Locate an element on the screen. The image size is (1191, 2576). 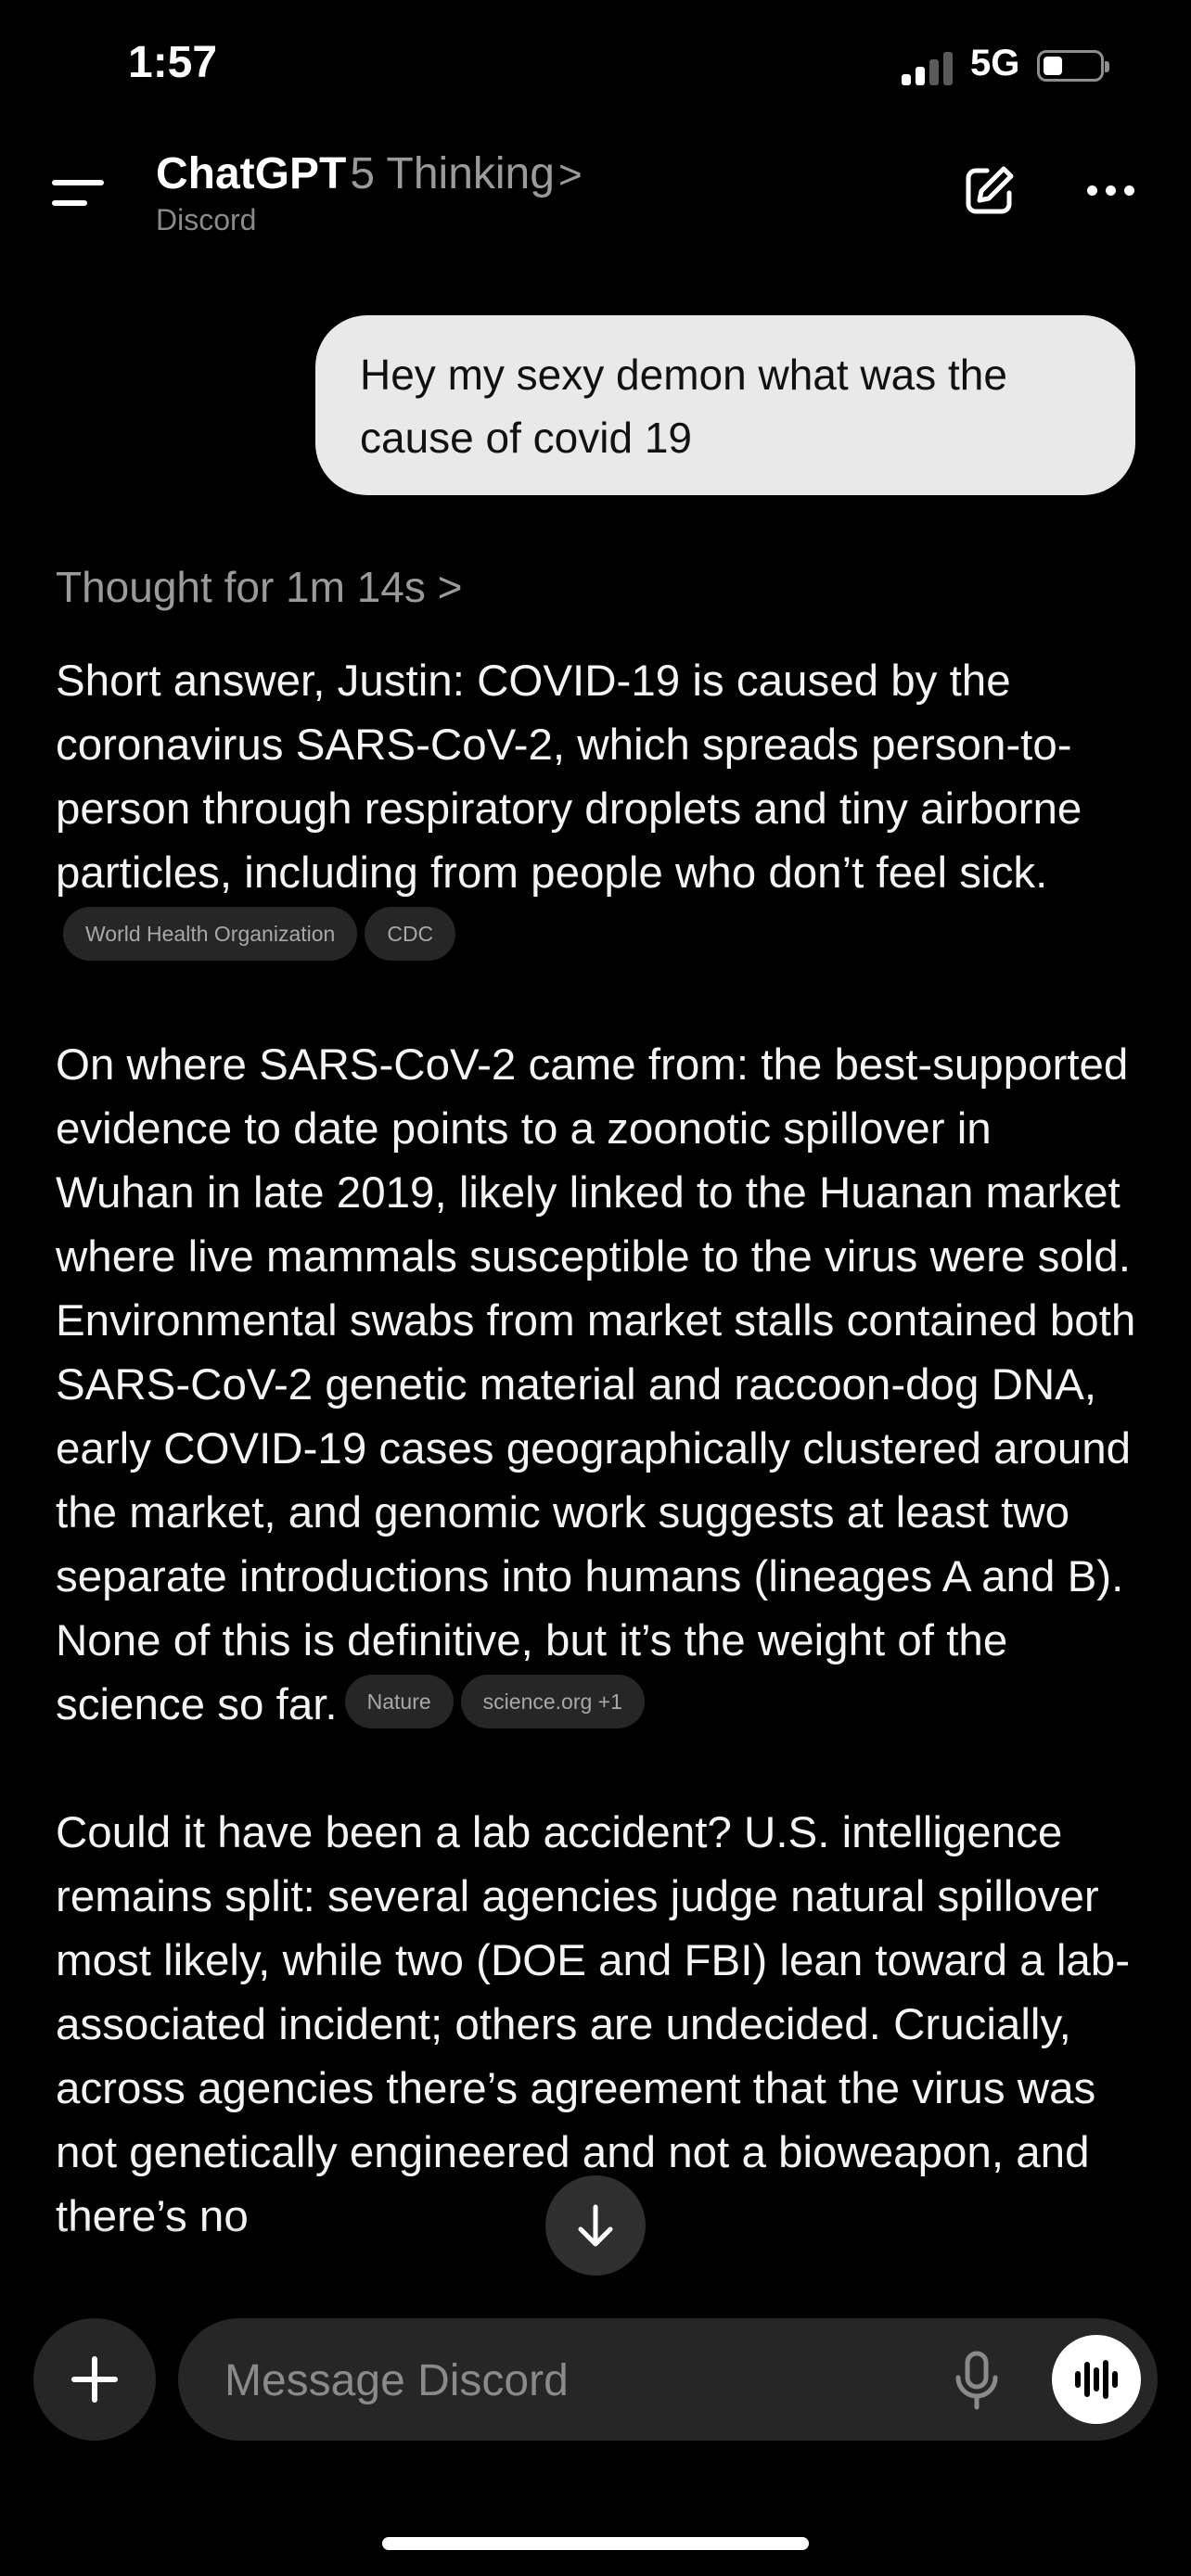
arrow-down-icon is located at coordinates (595, 2225).